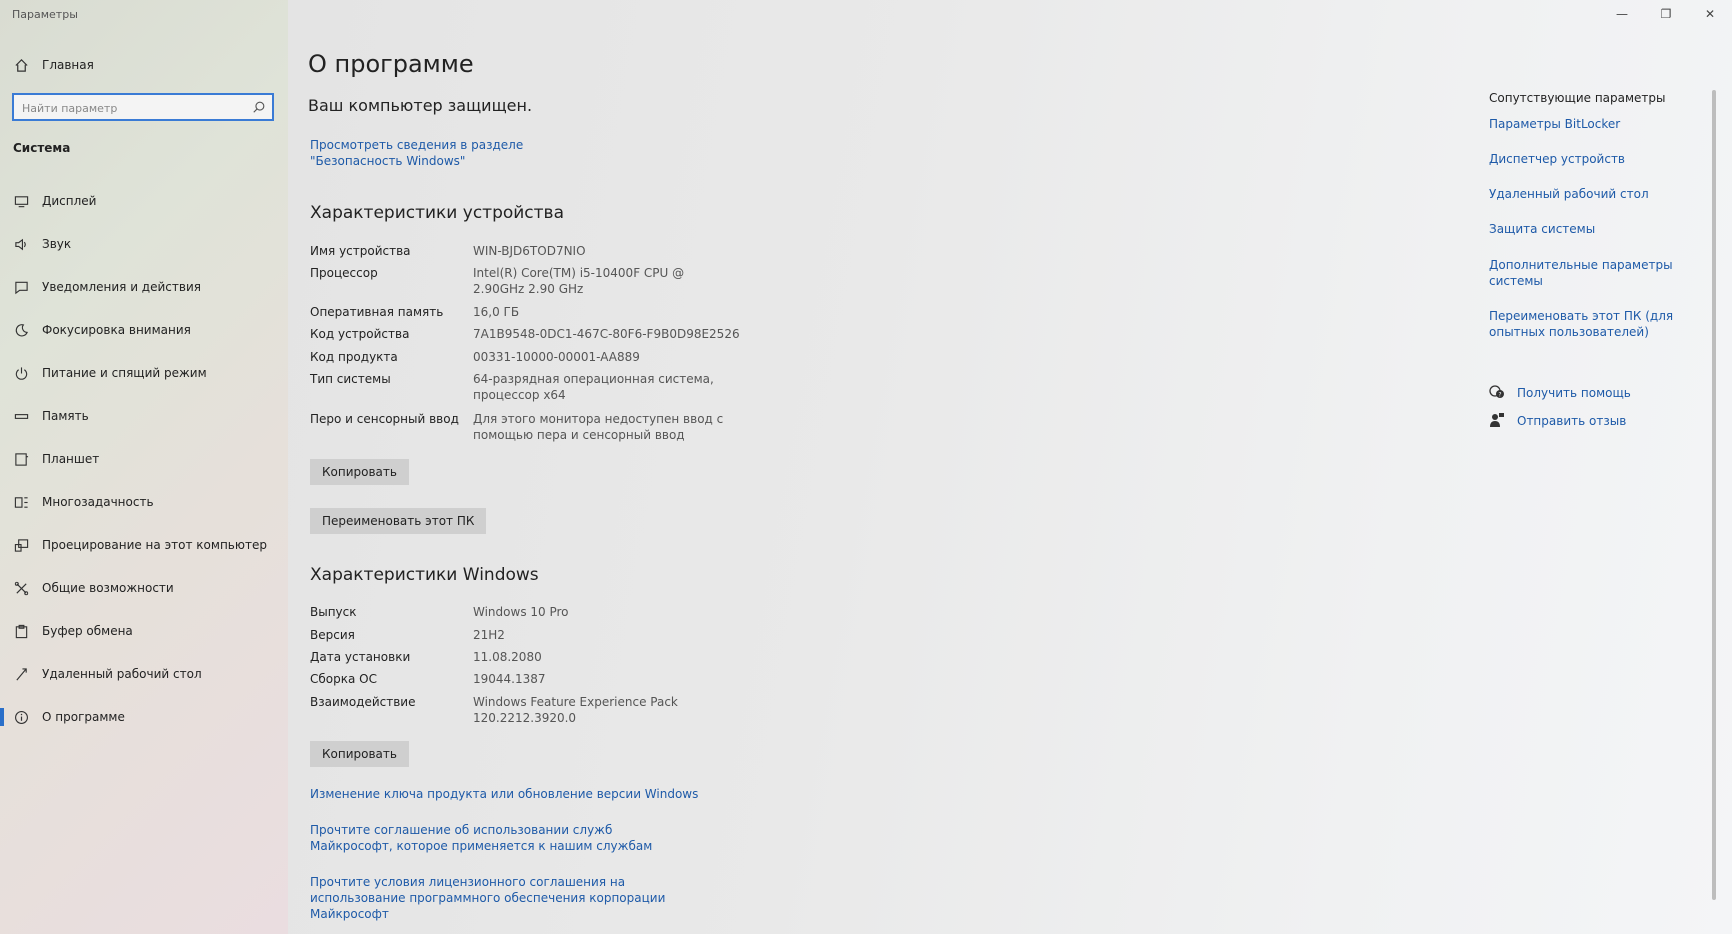 This screenshot has height=934, width=1732. I want to click on related-settings-heading: Сопутствующие параметры, so click(1577, 98).